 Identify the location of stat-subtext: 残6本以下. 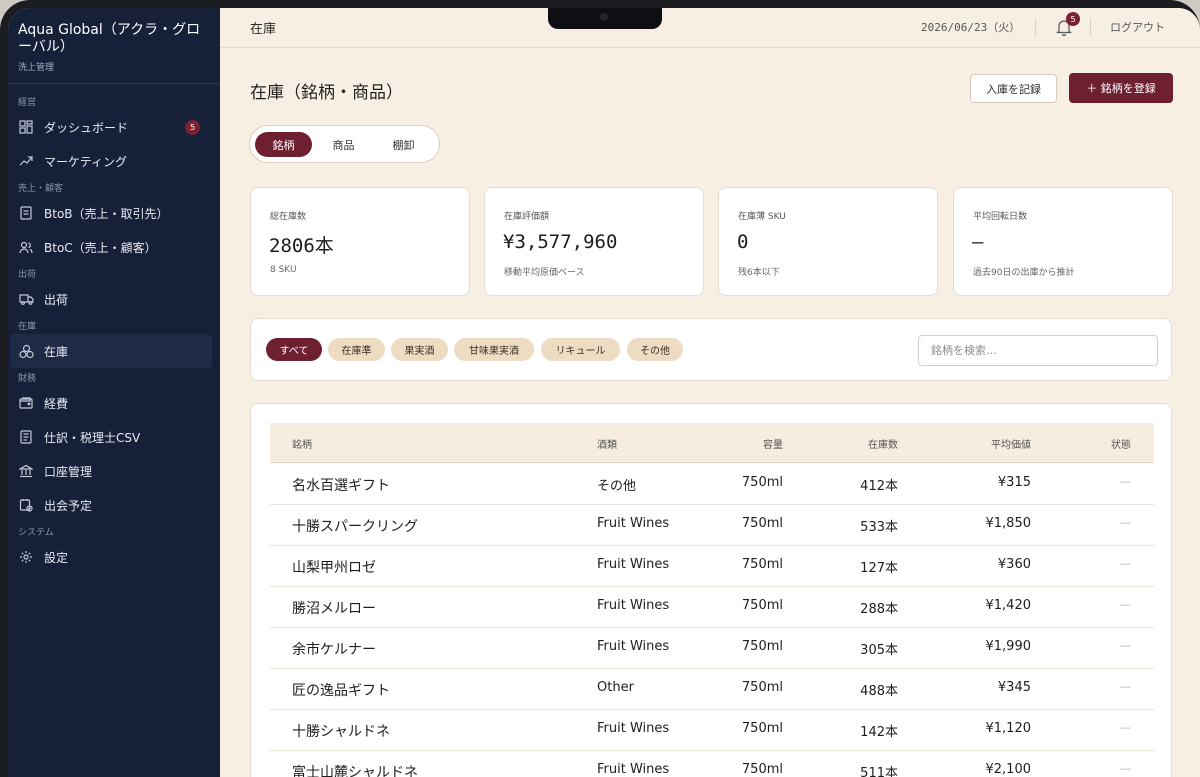
(759, 273).